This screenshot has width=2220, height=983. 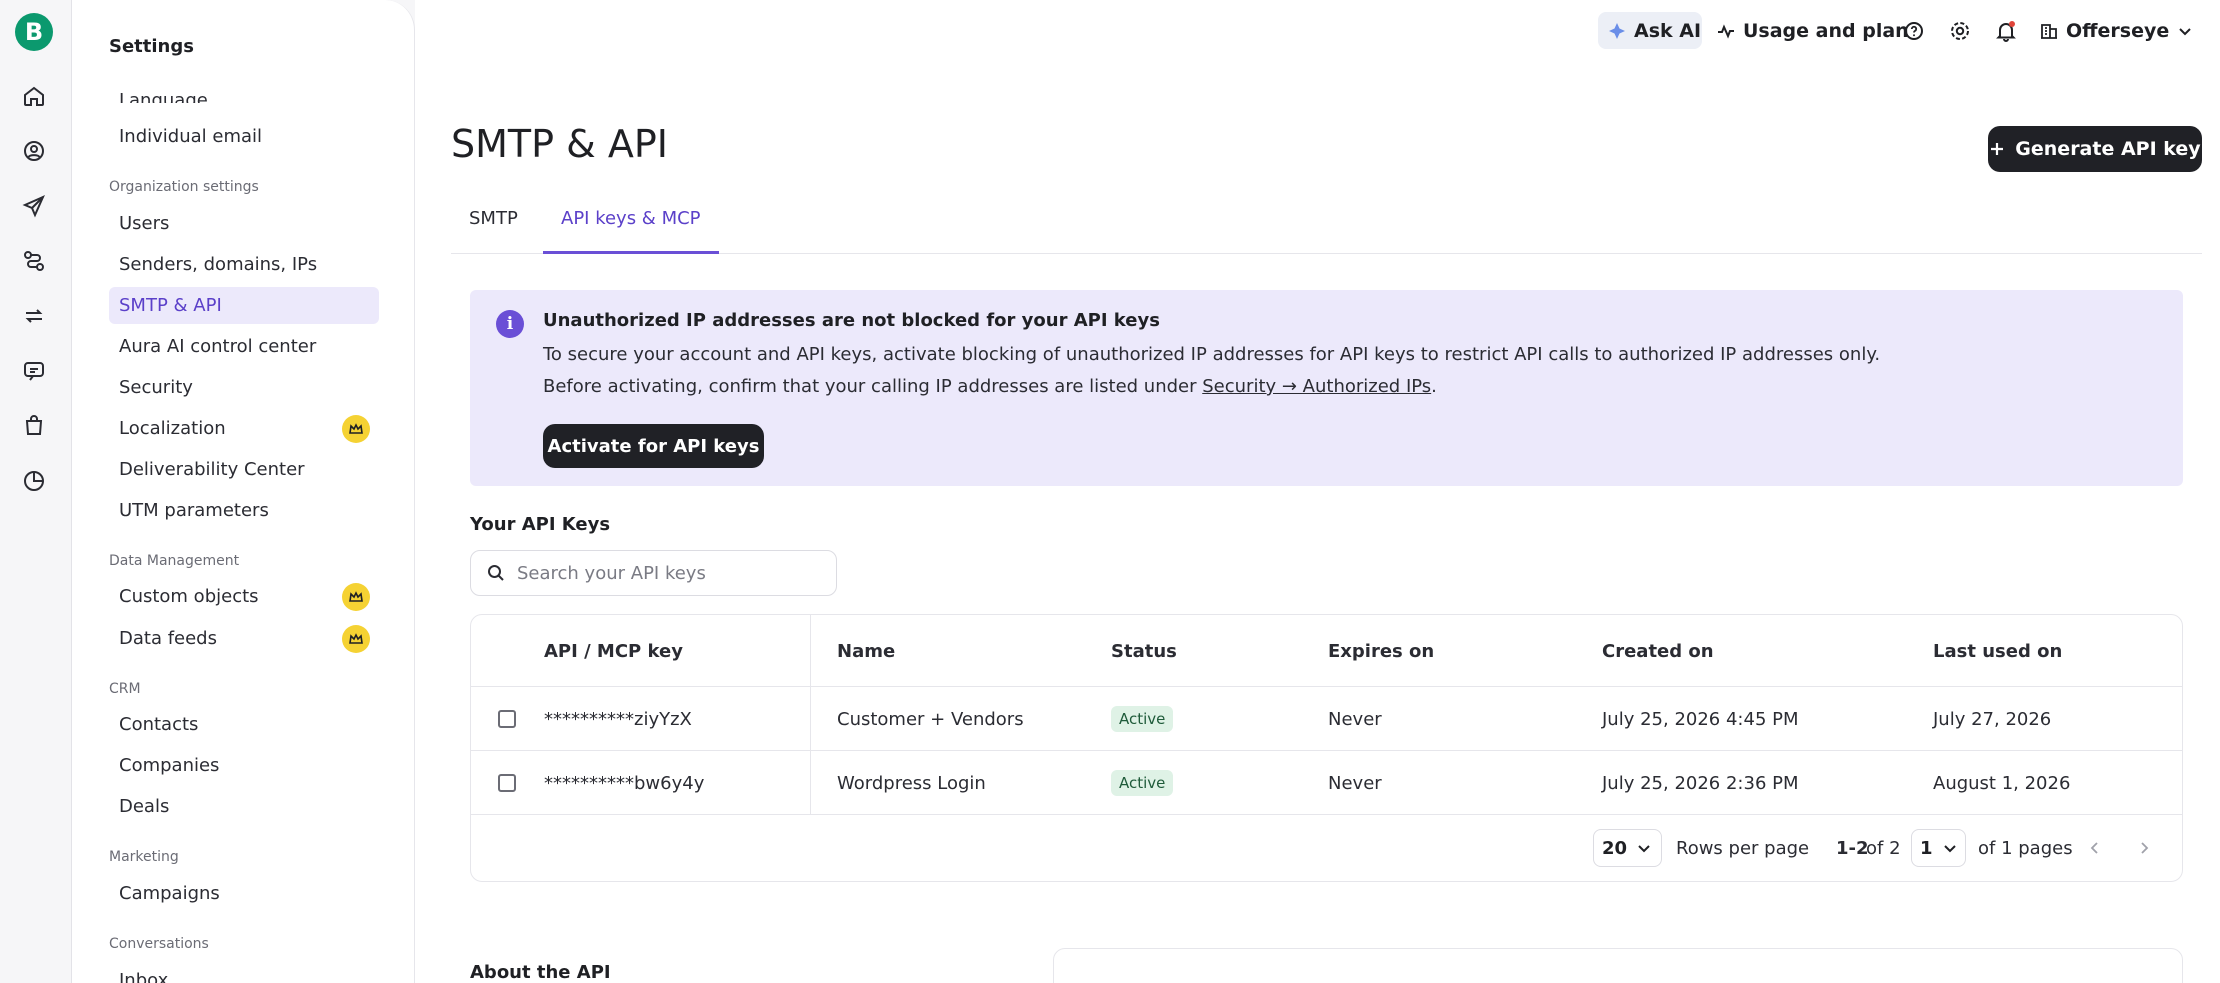 I want to click on sidebar-item-deals: Deals, so click(x=244, y=806).